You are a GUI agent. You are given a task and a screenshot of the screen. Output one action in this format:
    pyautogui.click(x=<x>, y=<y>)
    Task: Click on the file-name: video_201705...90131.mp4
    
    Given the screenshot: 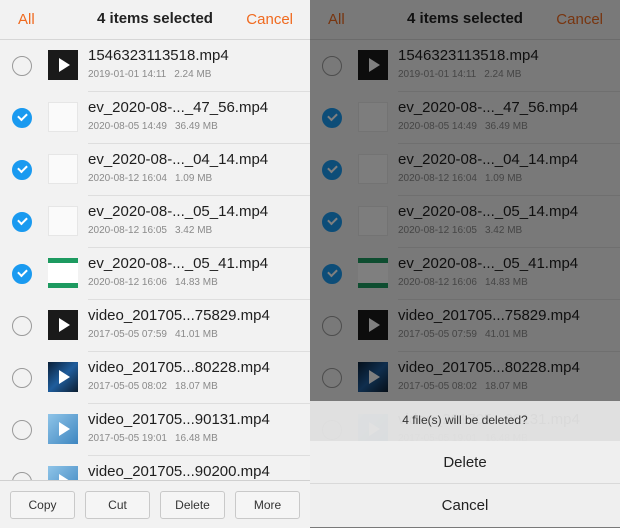 What is the action you would take?
    pyautogui.click(x=179, y=419)
    